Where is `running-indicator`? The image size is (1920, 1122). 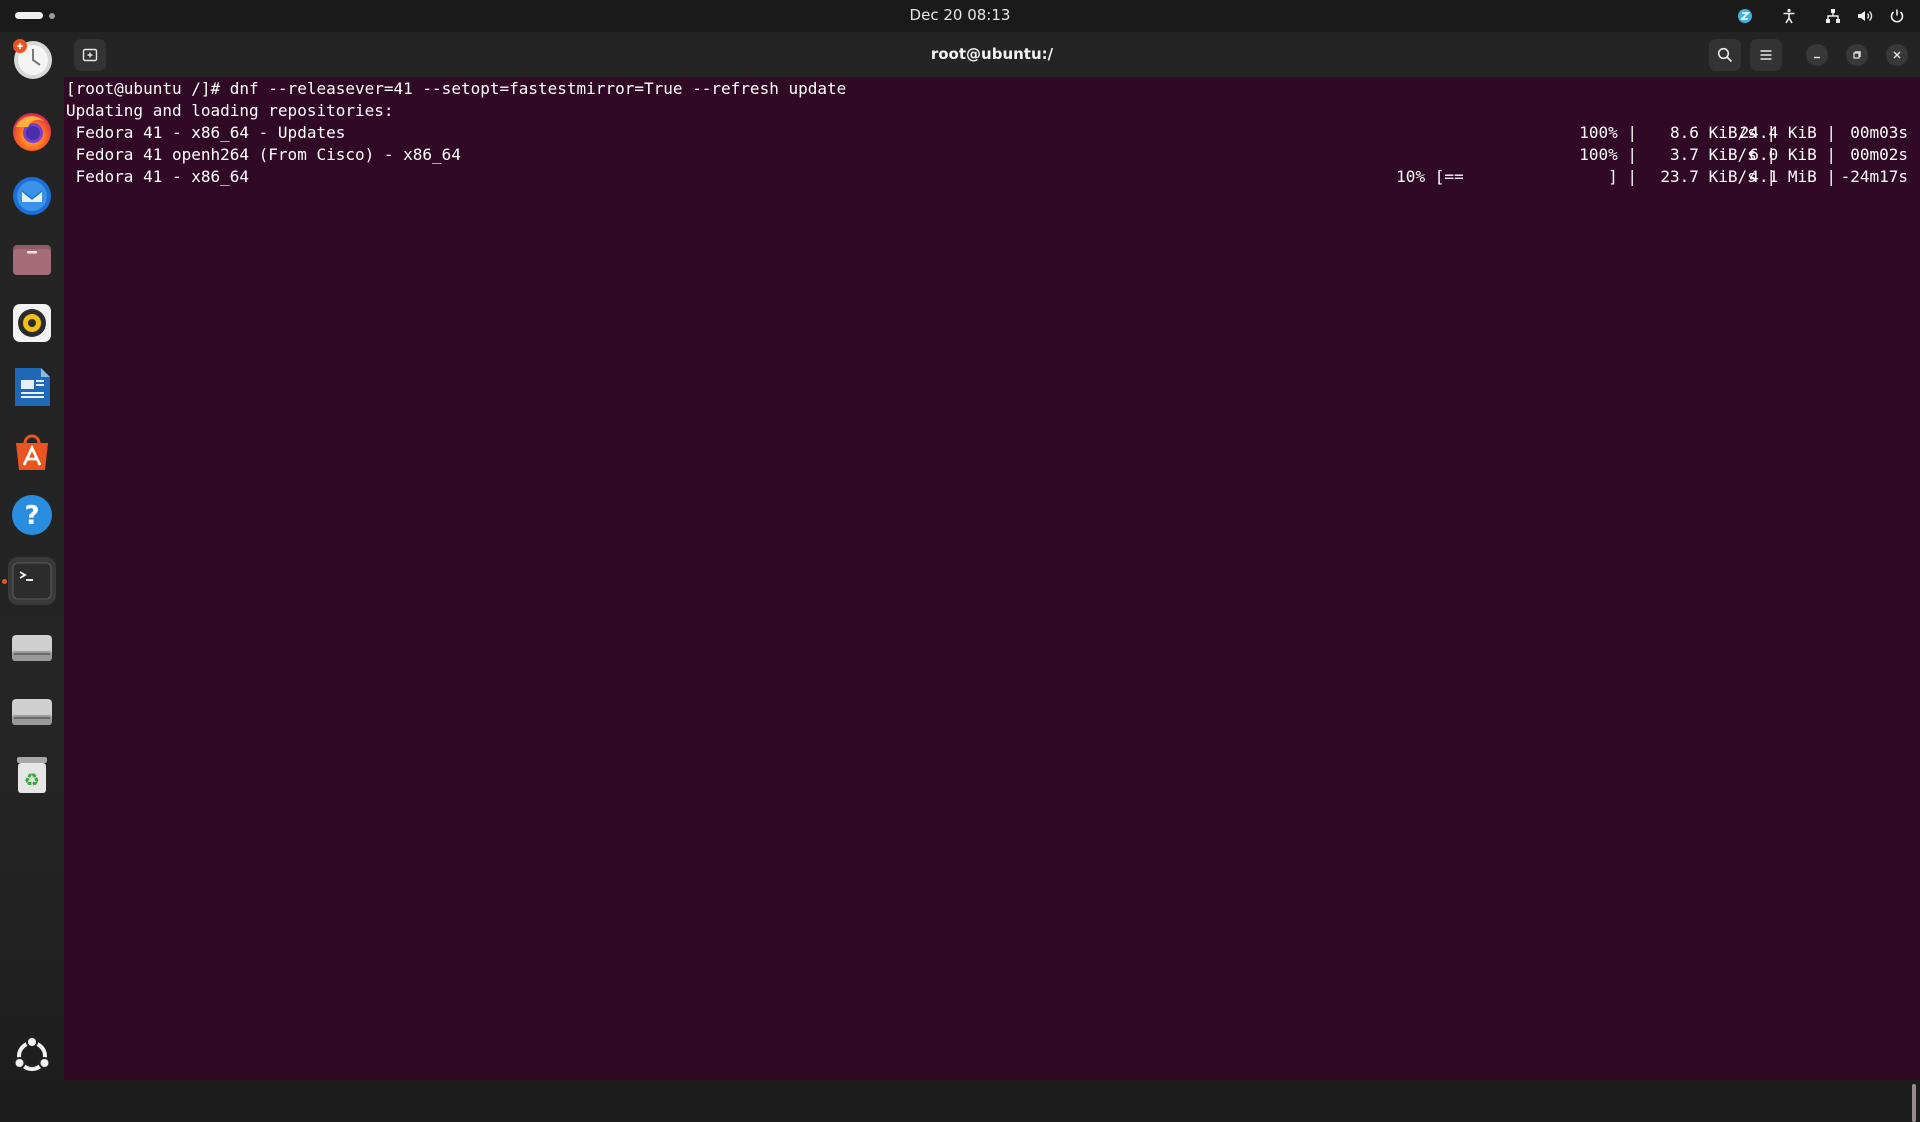 running-indicator is located at coordinates (4, 581).